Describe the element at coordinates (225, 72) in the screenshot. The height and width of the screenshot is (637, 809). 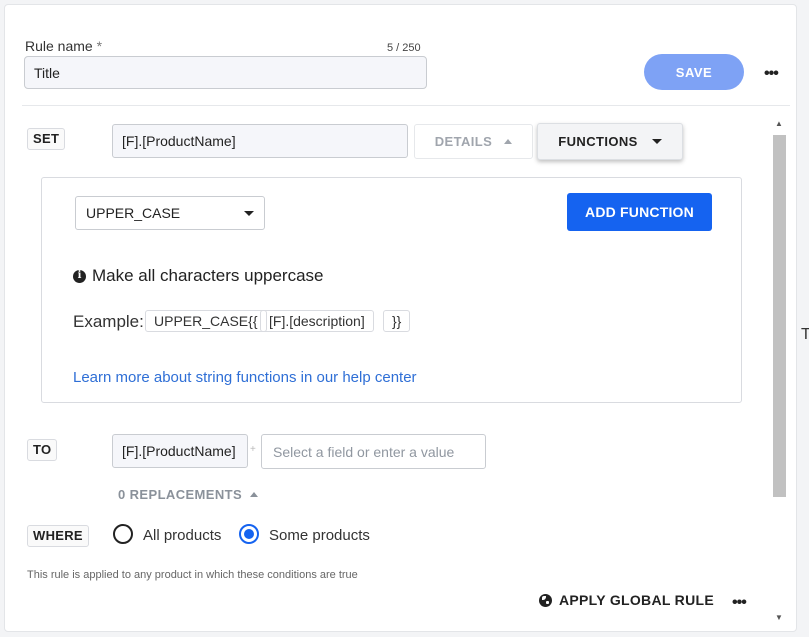
I see `rule-name-input` at that location.